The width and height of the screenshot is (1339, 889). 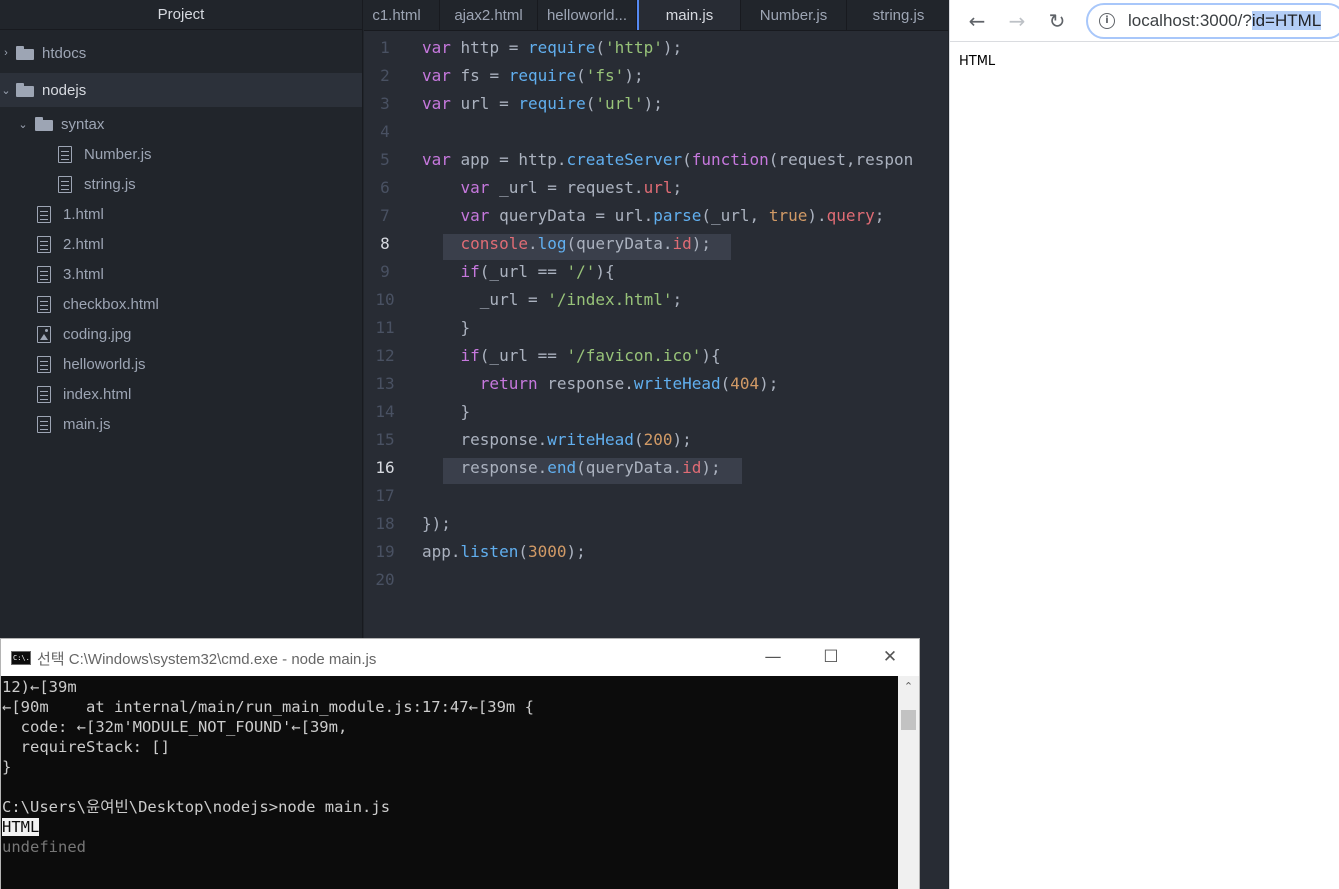 What do you see at coordinates (1057, 21) in the screenshot?
I see `reload-icon: ↻` at bounding box center [1057, 21].